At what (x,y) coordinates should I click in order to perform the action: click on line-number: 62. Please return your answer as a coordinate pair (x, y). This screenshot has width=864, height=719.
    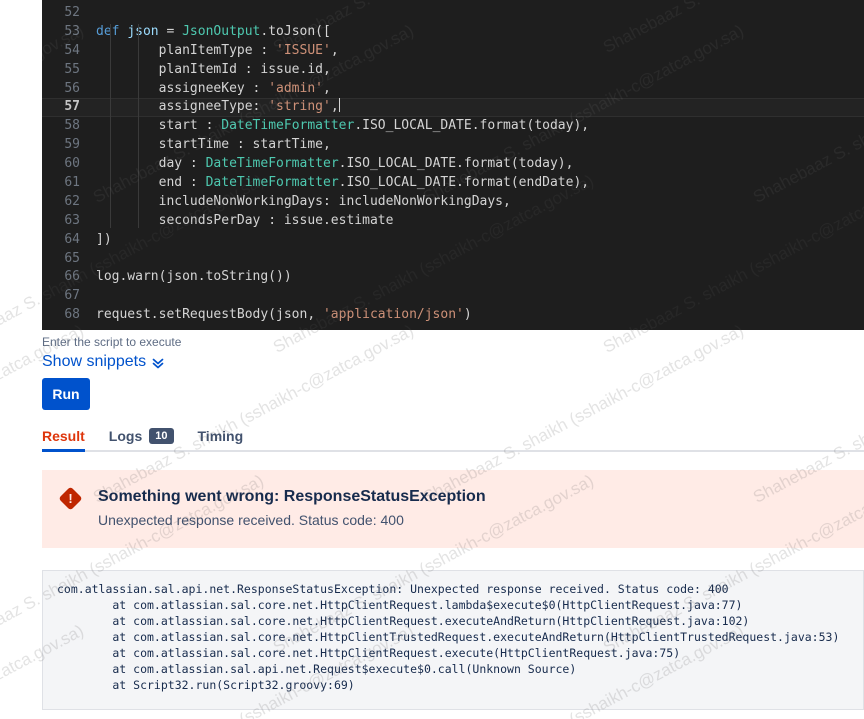
    Looking at the image, I should click on (72, 201).